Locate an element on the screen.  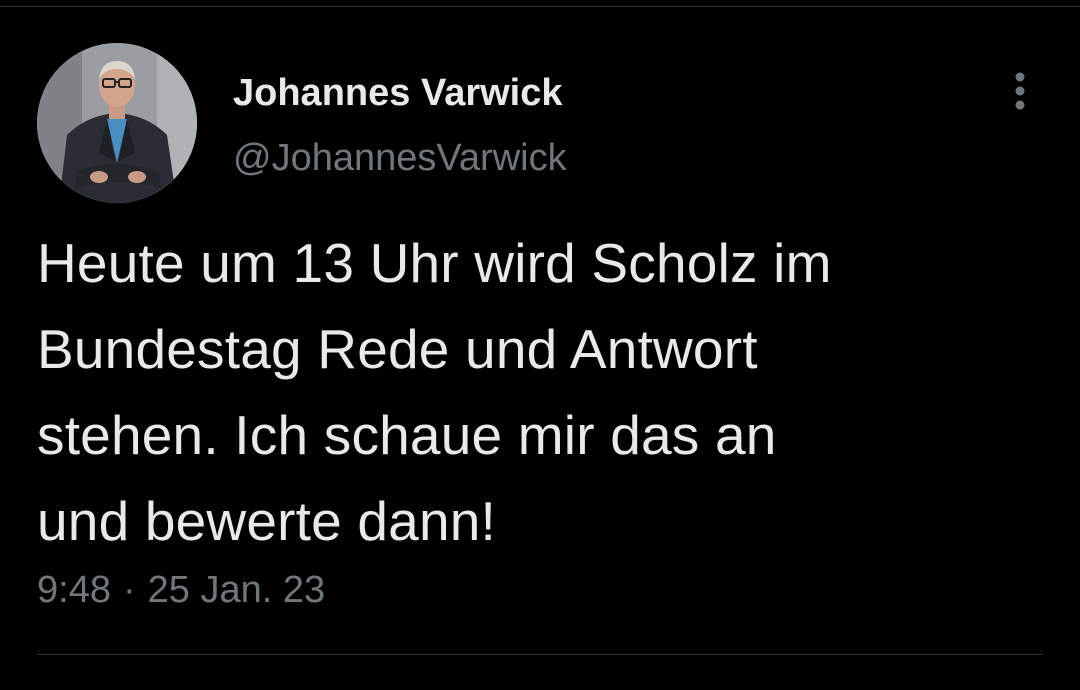
profile-photo-icon is located at coordinates (117, 123).